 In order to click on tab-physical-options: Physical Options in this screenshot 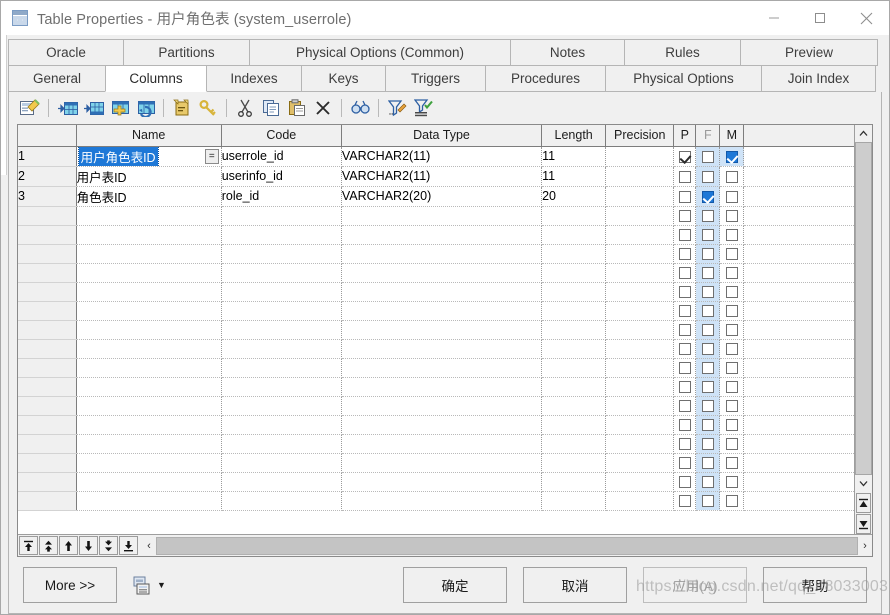, I will do `click(683, 78)`.